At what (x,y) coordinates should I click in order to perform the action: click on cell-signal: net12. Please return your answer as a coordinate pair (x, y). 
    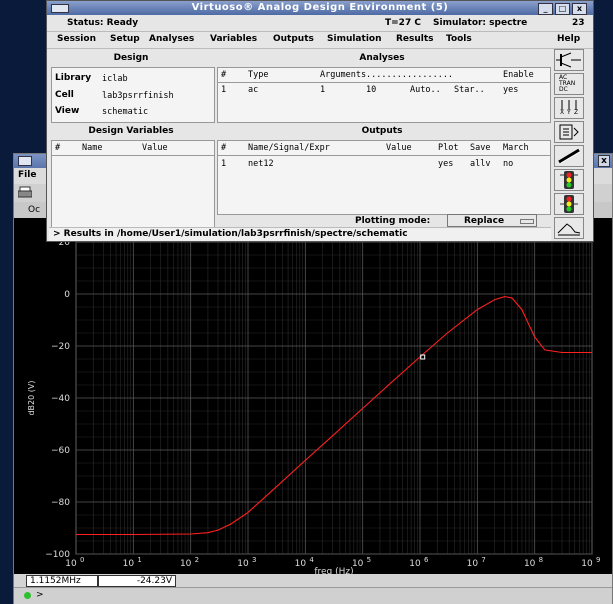
    Looking at the image, I should click on (261, 164).